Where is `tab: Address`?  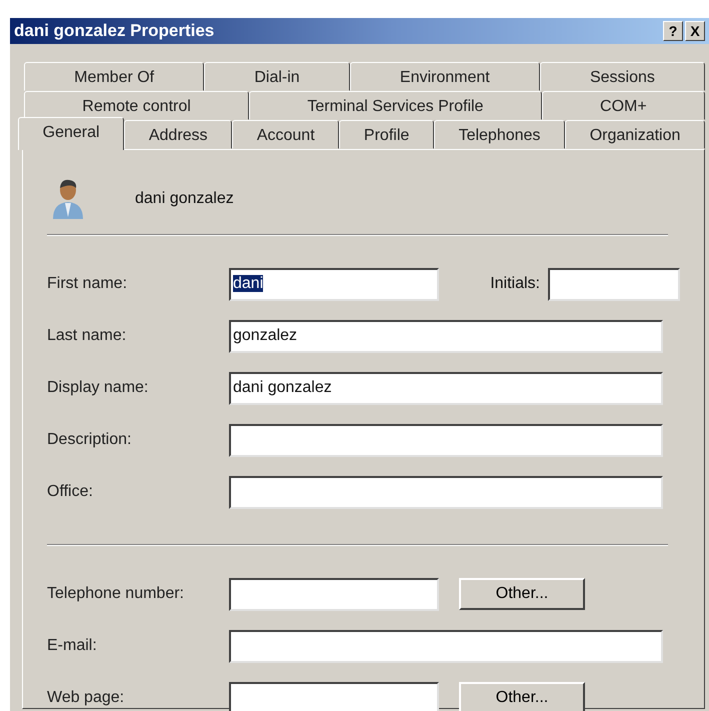 tab: Address is located at coordinates (178, 134).